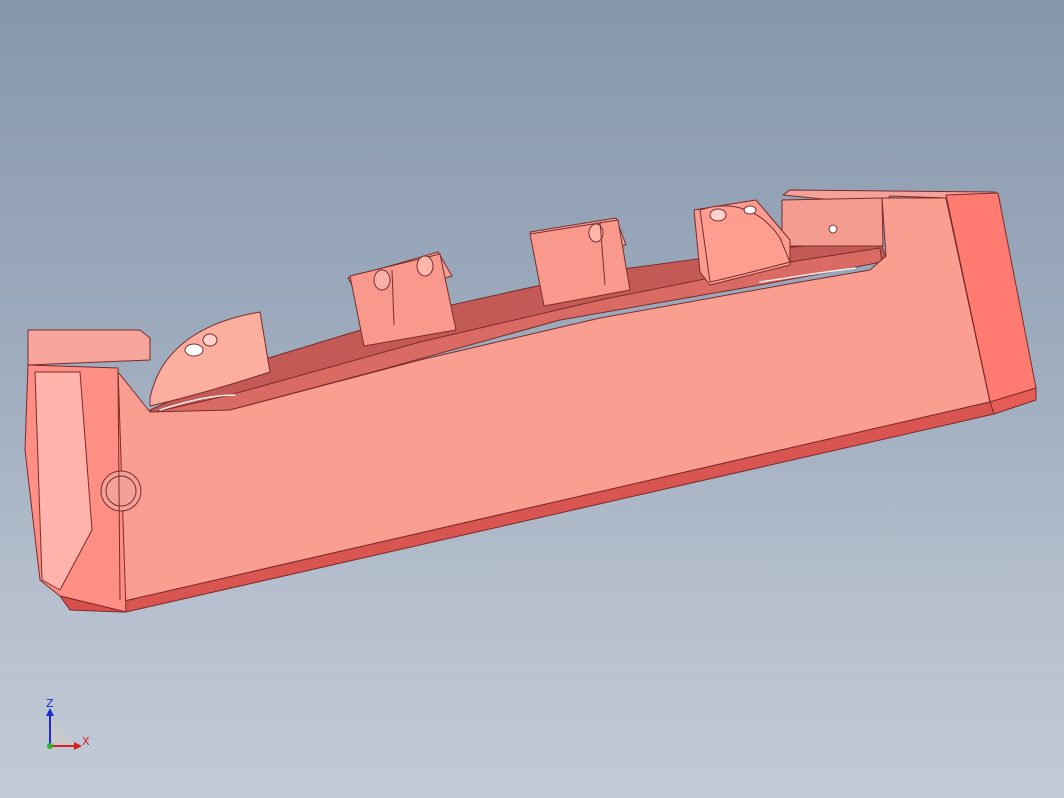 This screenshot has width=1064, height=798. Describe the element at coordinates (50, 746) in the screenshot. I see `y-axis-dot` at that location.